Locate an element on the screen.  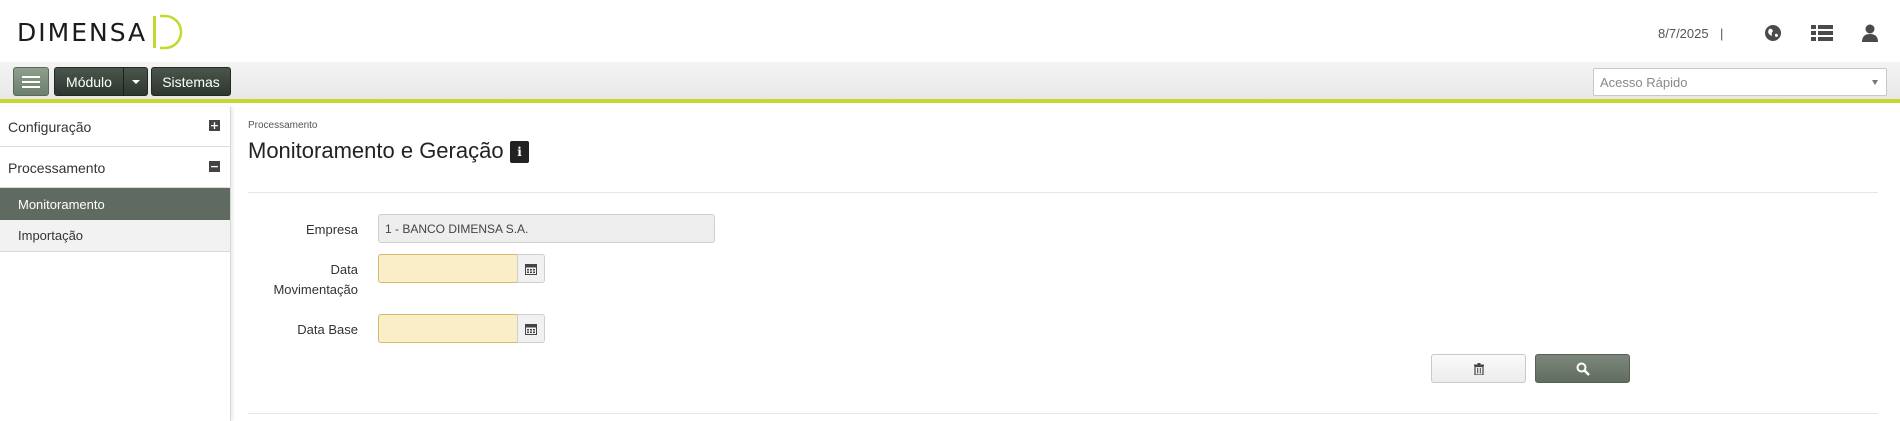
info-icon: i is located at coordinates (519, 152).